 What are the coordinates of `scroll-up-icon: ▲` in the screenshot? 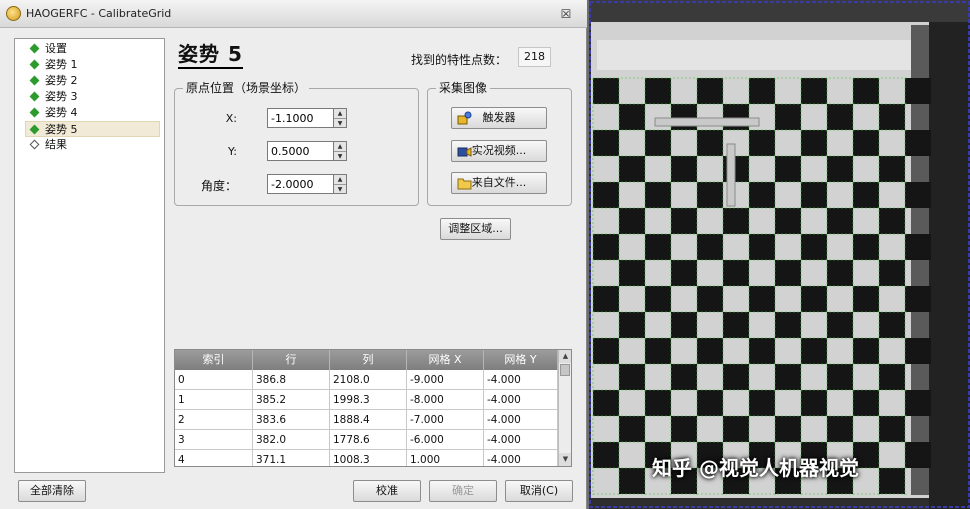 It's located at (565, 356).